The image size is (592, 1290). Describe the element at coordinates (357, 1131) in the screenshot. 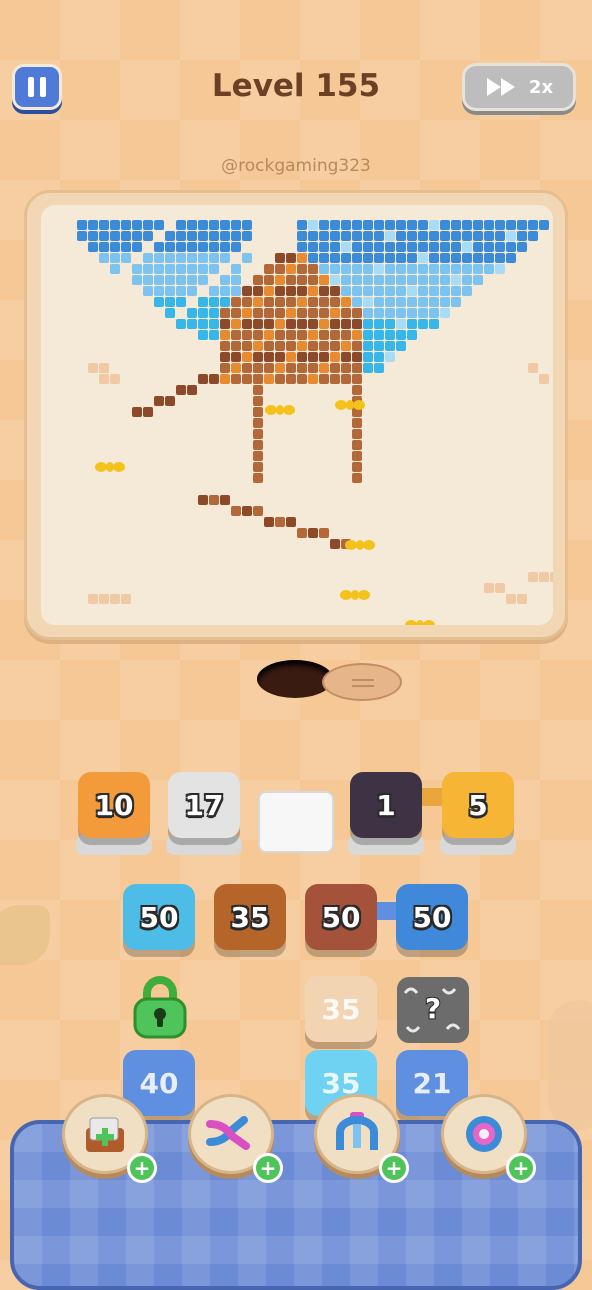

I see `magnet-claw-icon` at that location.